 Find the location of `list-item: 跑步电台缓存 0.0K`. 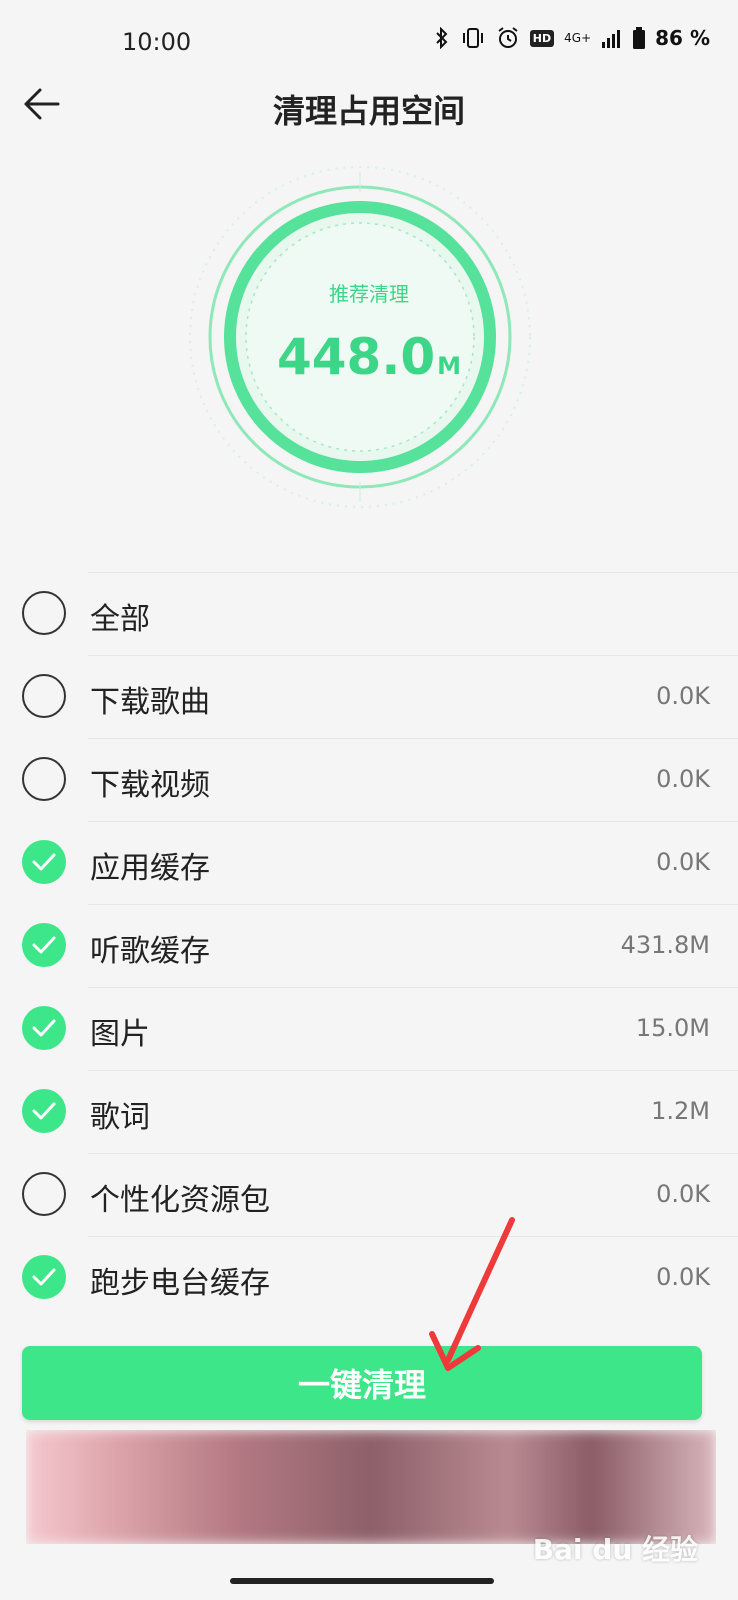

list-item: 跑步电台缓存 0.0K is located at coordinates (369, 1277).